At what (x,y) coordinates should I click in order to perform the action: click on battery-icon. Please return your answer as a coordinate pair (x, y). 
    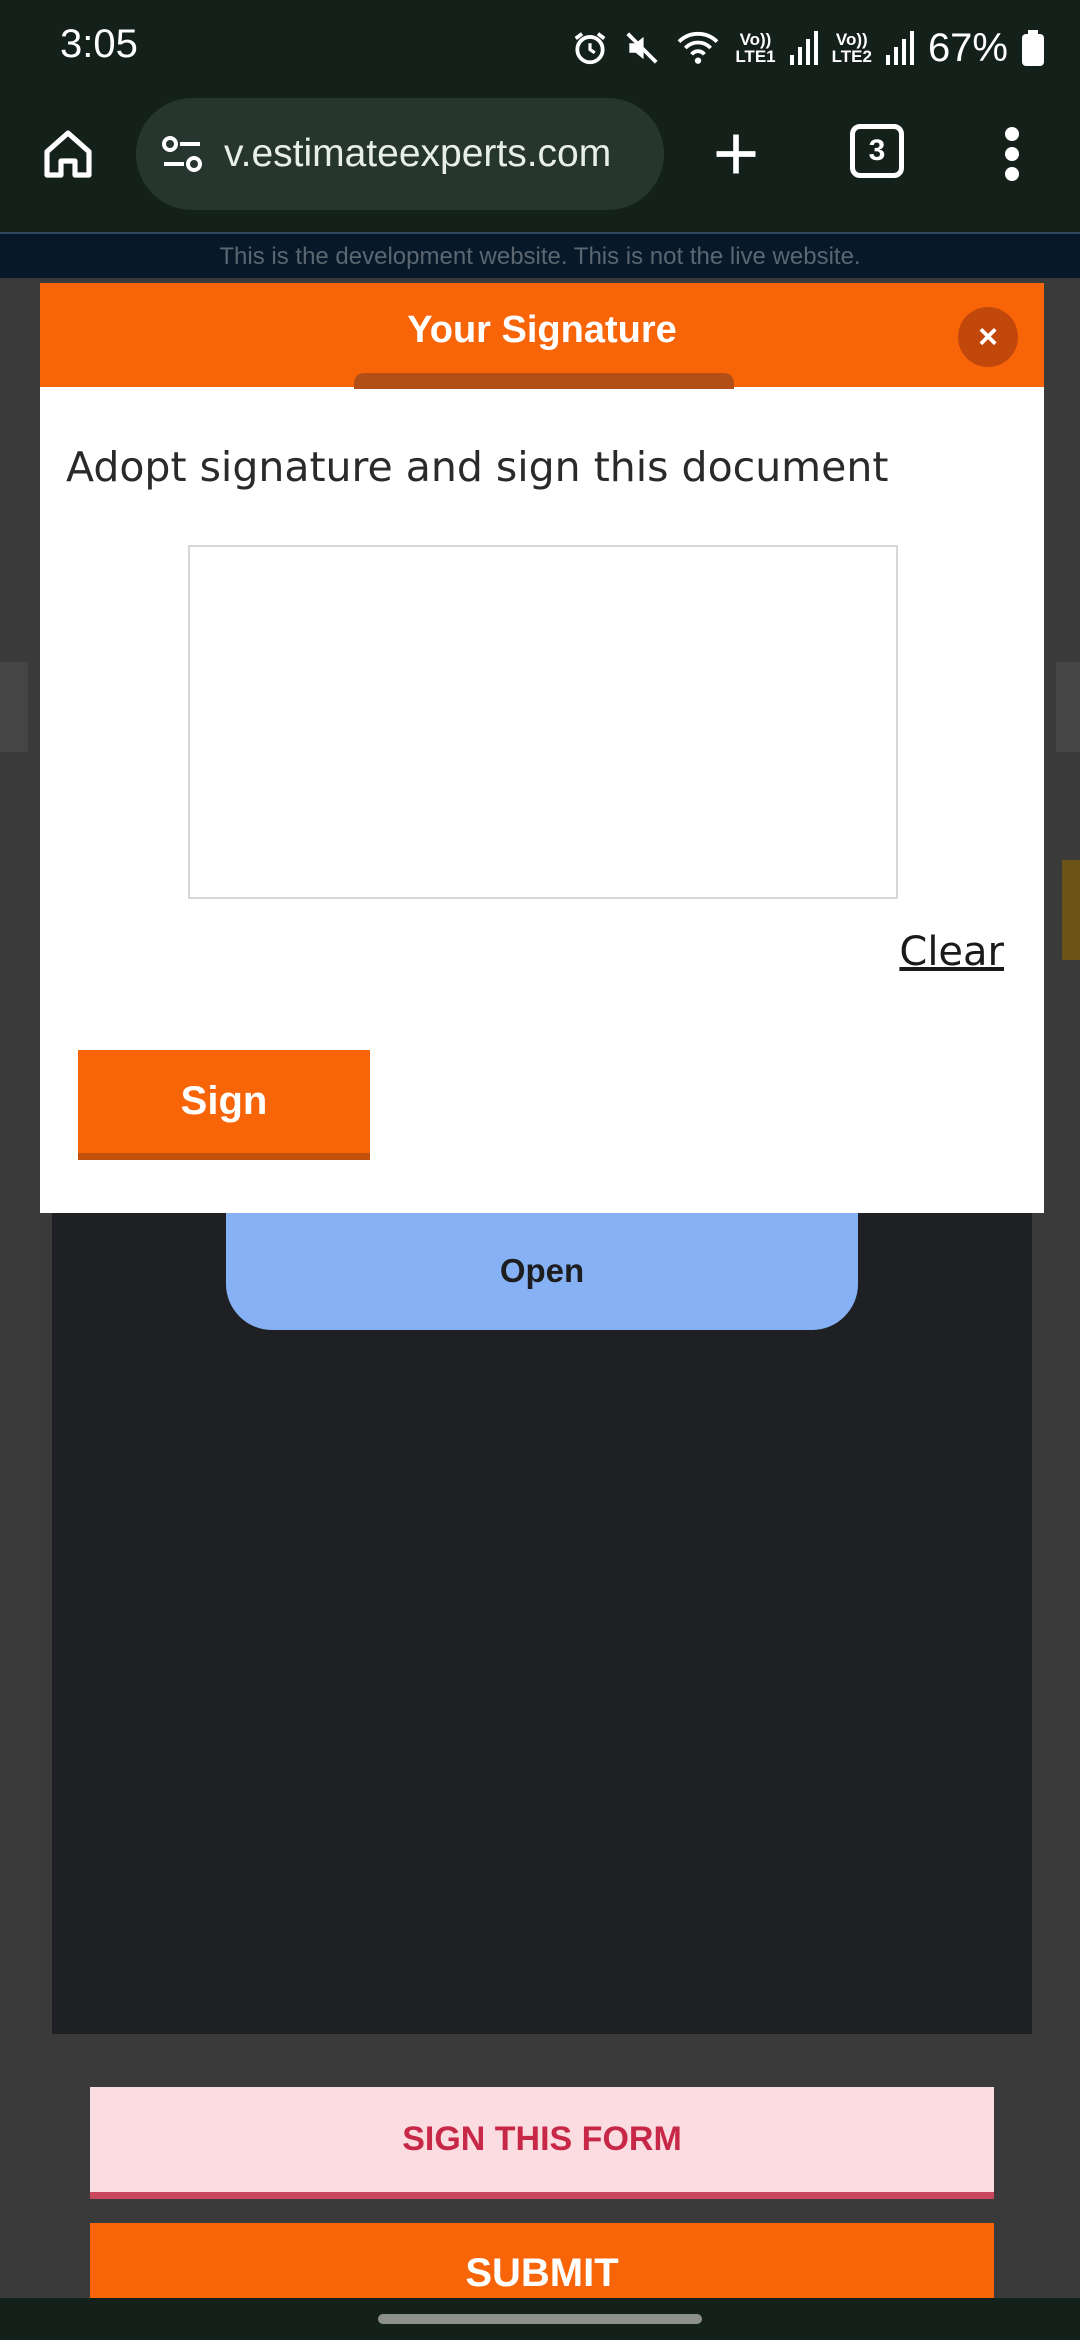
    Looking at the image, I should click on (1033, 48).